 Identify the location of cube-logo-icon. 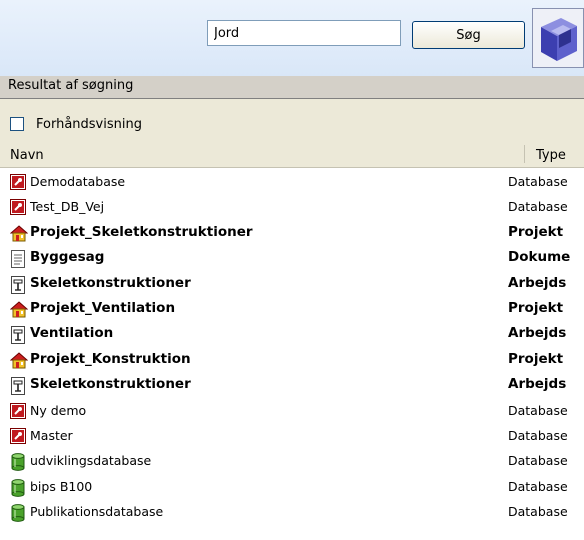
(559, 39).